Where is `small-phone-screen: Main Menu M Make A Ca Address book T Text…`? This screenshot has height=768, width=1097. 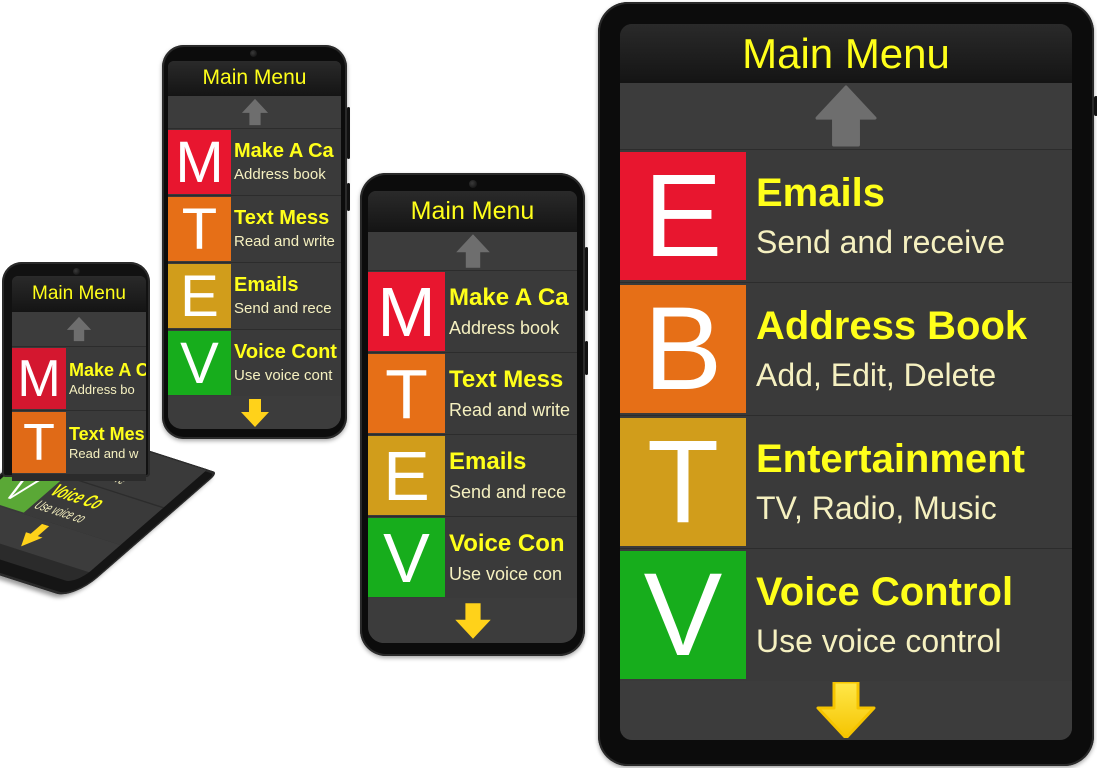
small-phone-screen: Main Menu M Make A Ca Address book T Text… is located at coordinates (254, 245).